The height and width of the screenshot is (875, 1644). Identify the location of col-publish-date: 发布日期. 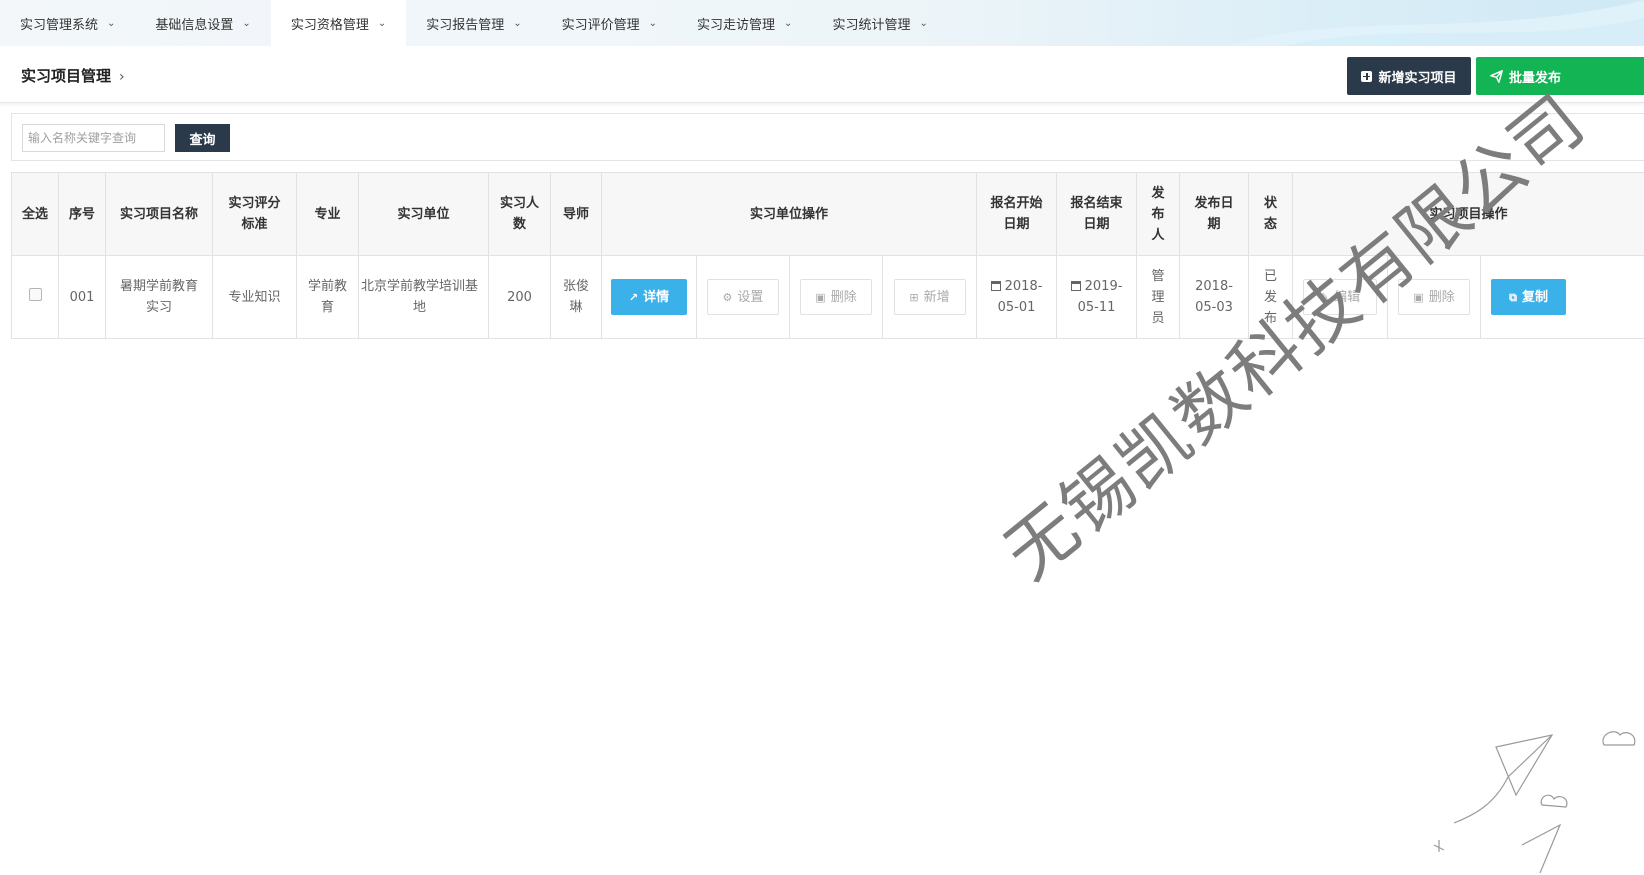
(1214, 214).